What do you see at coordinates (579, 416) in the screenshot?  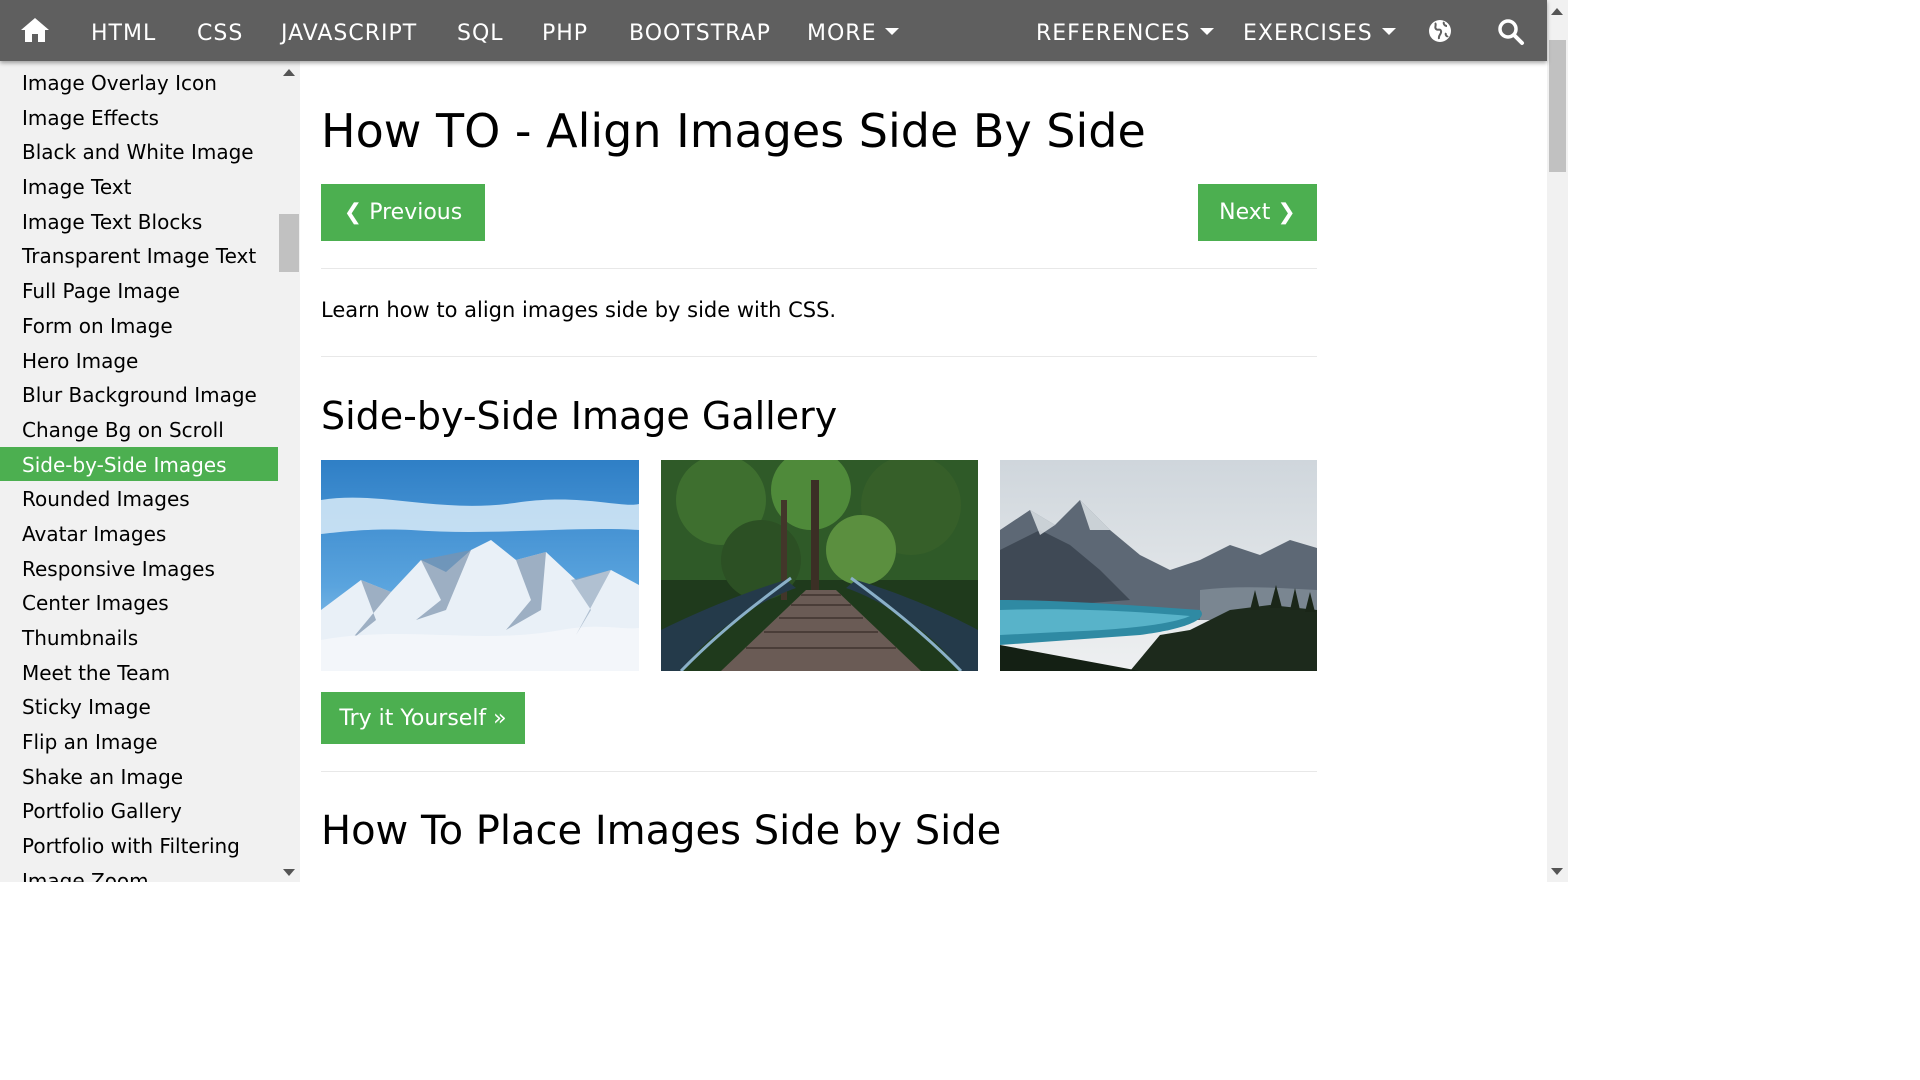 I see `gallery-heading: Side-by-Side Image Gallery` at bounding box center [579, 416].